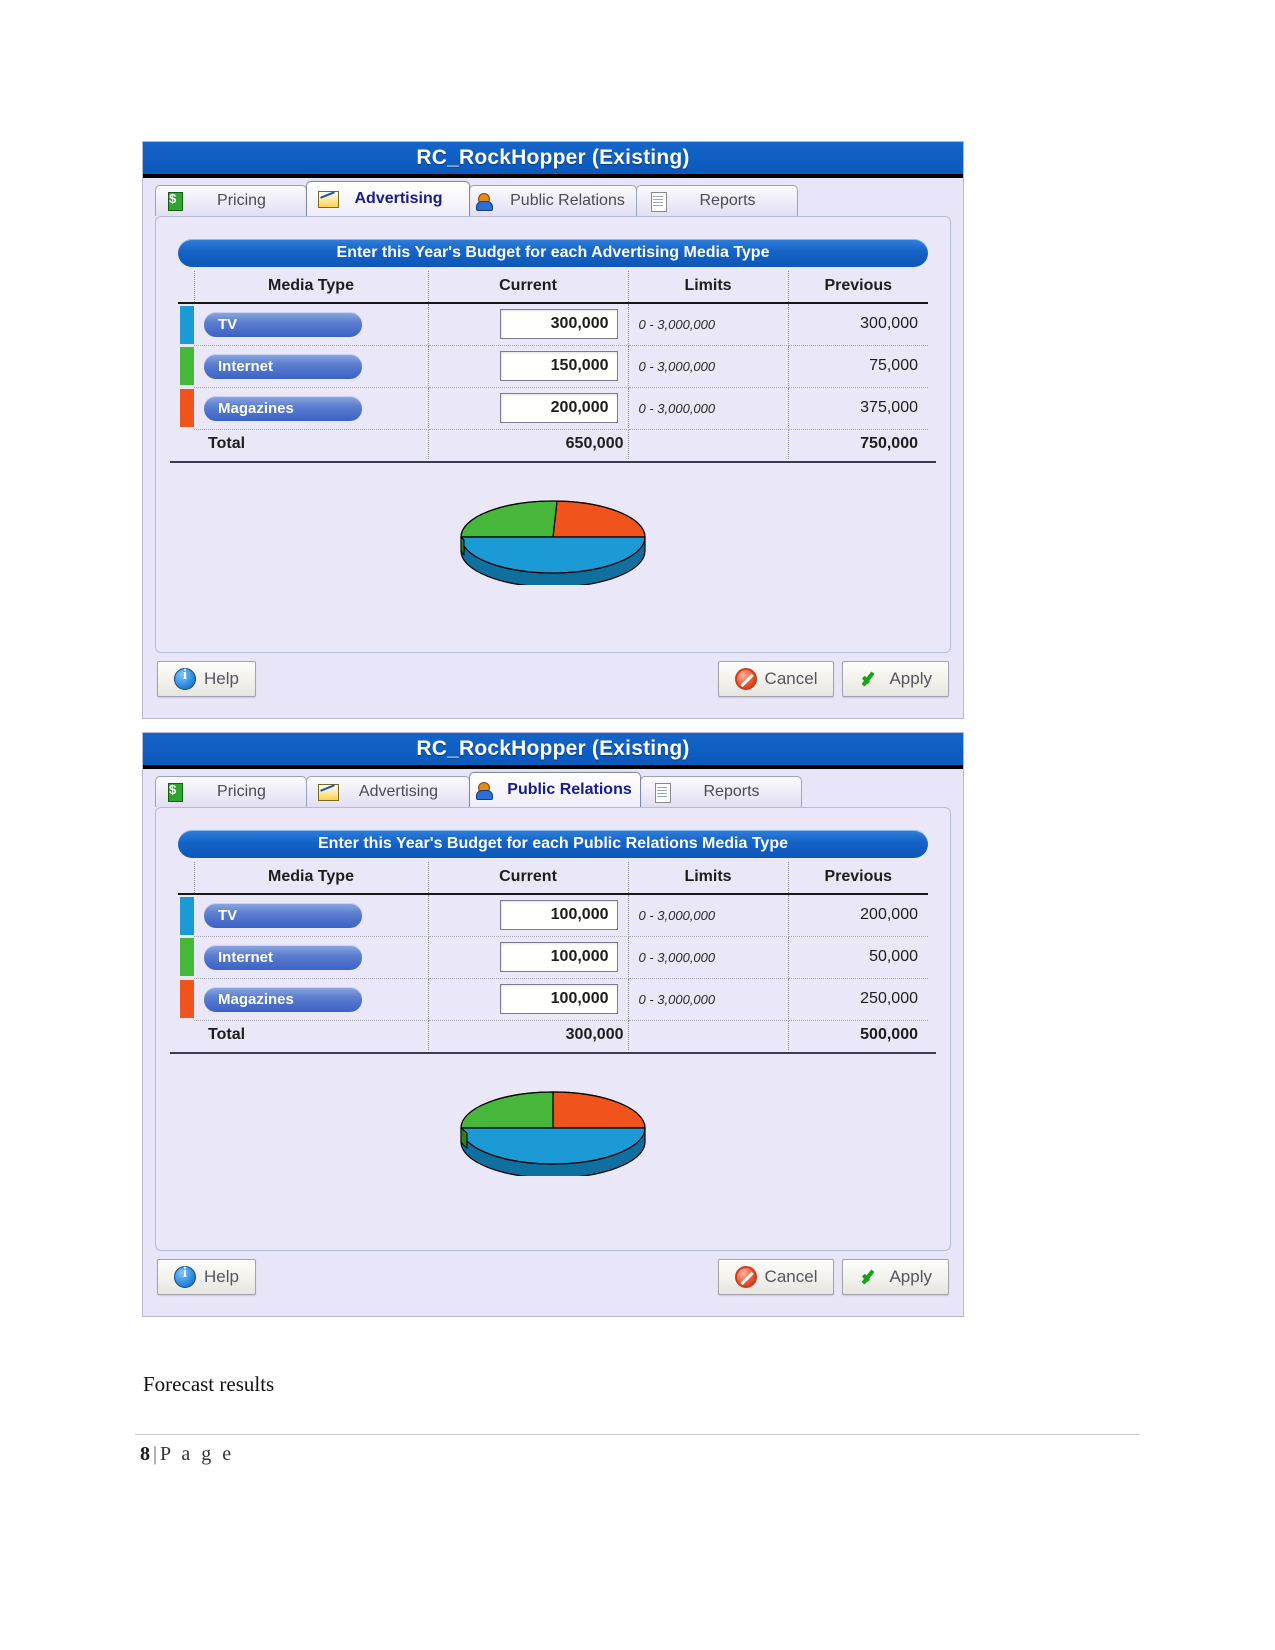 The image size is (1275, 1650). I want to click on tab-label: Public Relations, so click(567, 200).